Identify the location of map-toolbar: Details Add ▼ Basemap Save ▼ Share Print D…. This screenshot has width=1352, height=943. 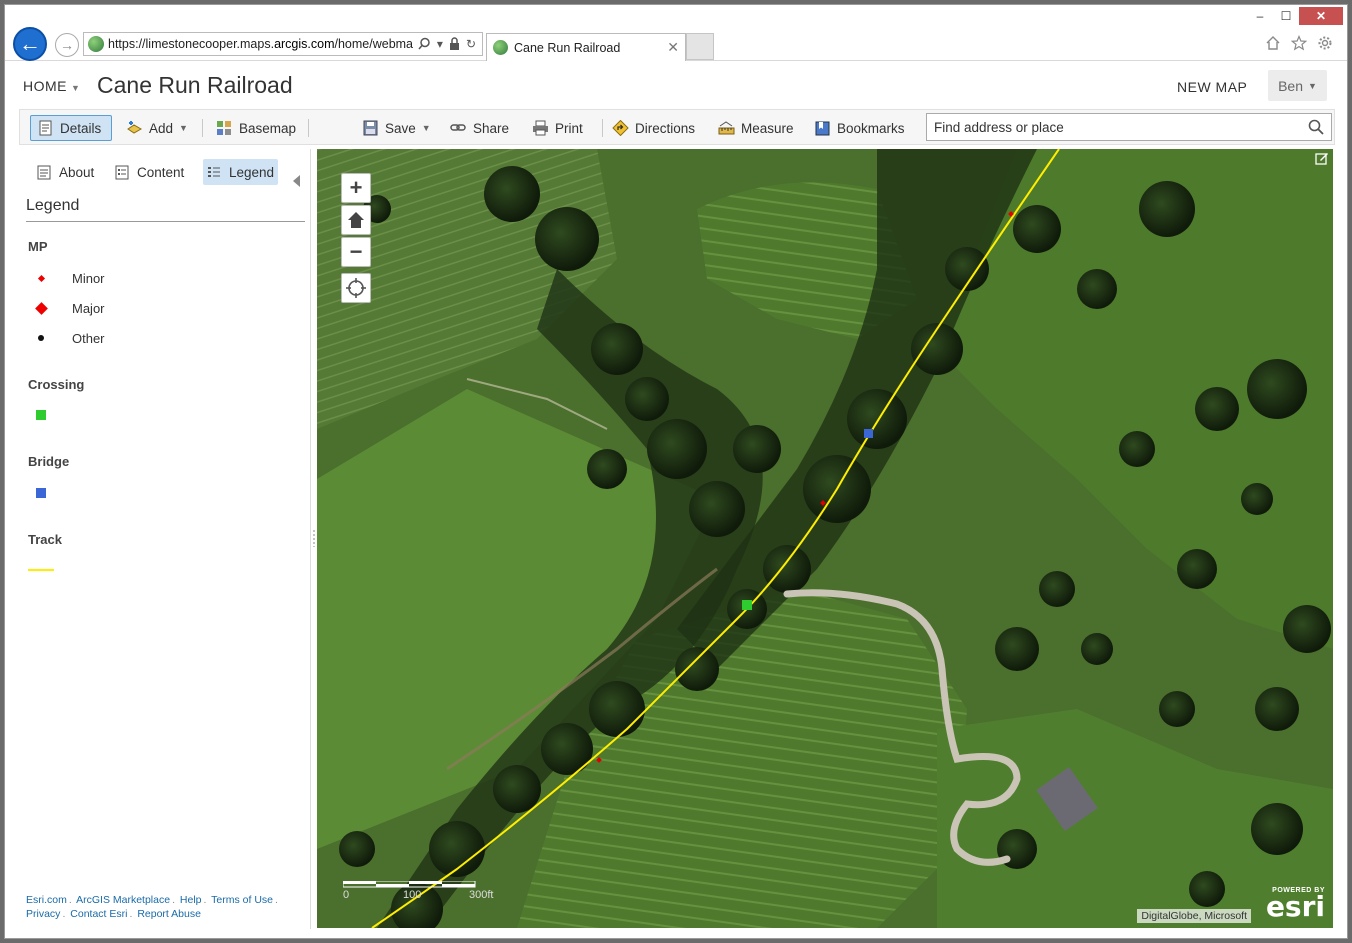
(677, 127).